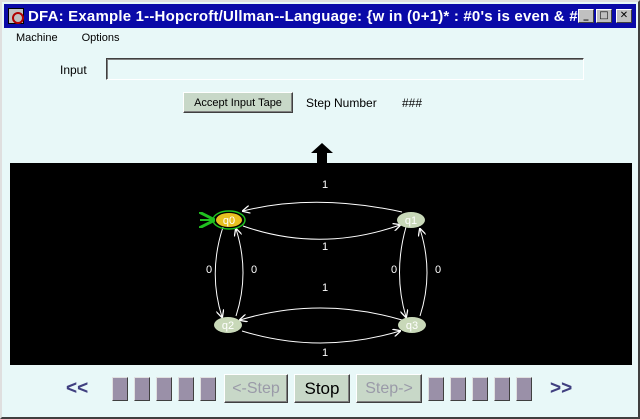 The width and height of the screenshot is (640, 419). I want to click on accept-input-tape-button: Accept Input Tape, so click(238, 102).